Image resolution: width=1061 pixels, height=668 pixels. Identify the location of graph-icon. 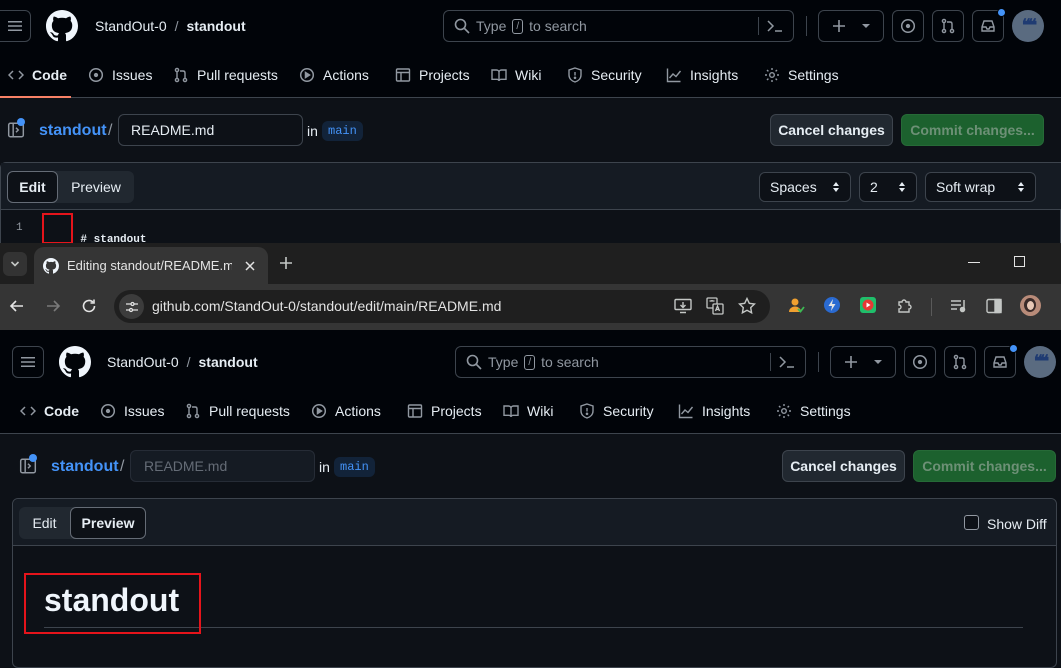
(674, 75).